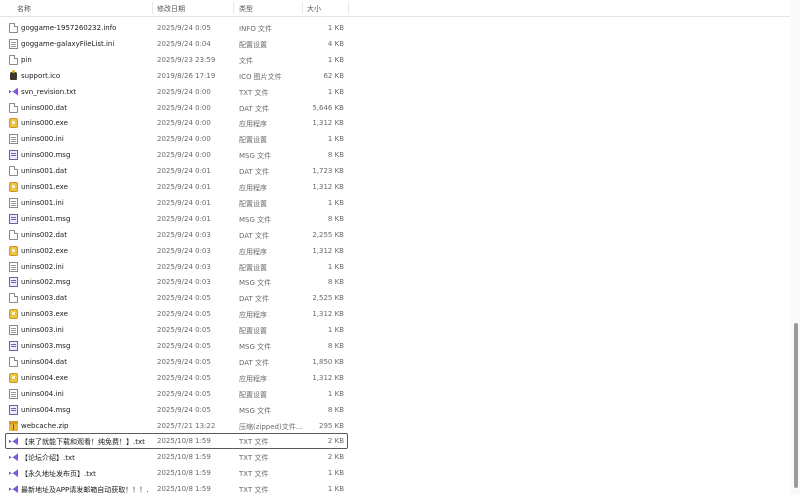 The image size is (800, 497). Describe the element at coordinates (395, 187) in the screenshot. I see `file-row: unins001.exe 2025/9/24 0:01 应用程序 1,312 KB` at that location.